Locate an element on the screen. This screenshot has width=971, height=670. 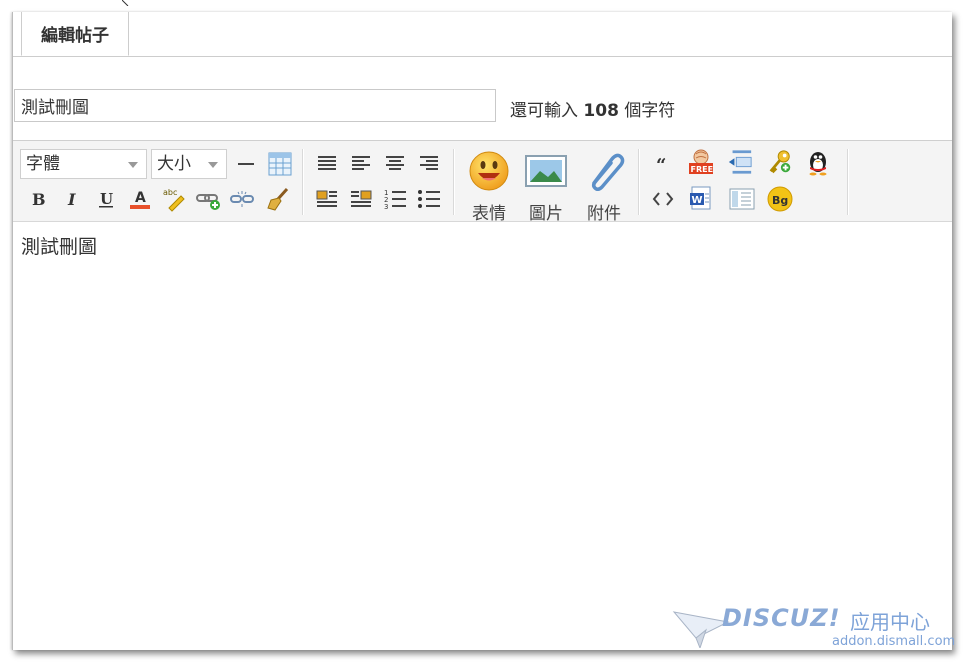
clear-format-button is located at coordinates (278, 199).